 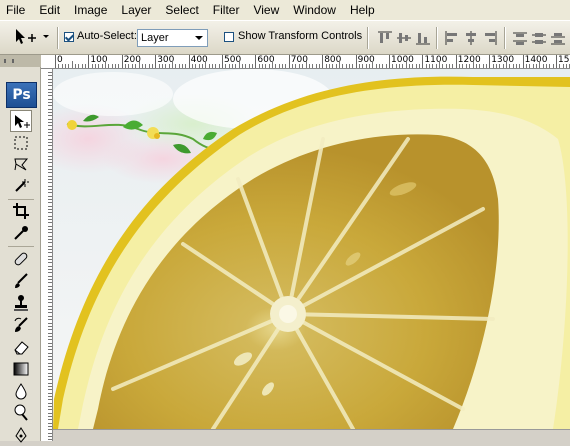 I want to click on distribute-bottom-edges-icon, so click(x=558, y=38).